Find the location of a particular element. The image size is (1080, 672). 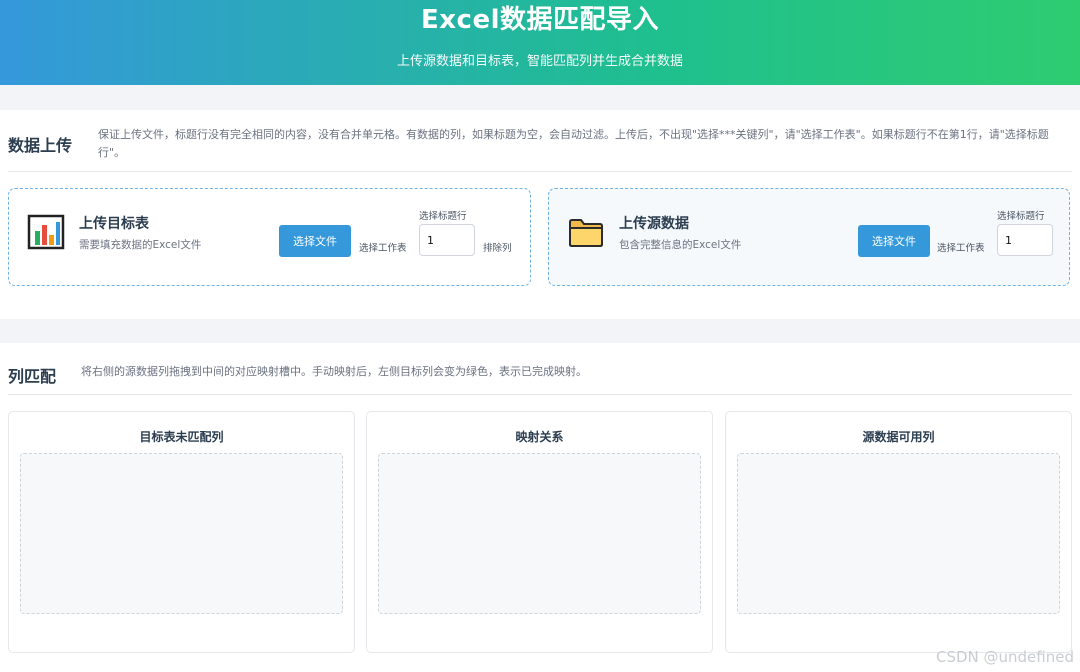

folder-icon is located at coordinates (586, 232).